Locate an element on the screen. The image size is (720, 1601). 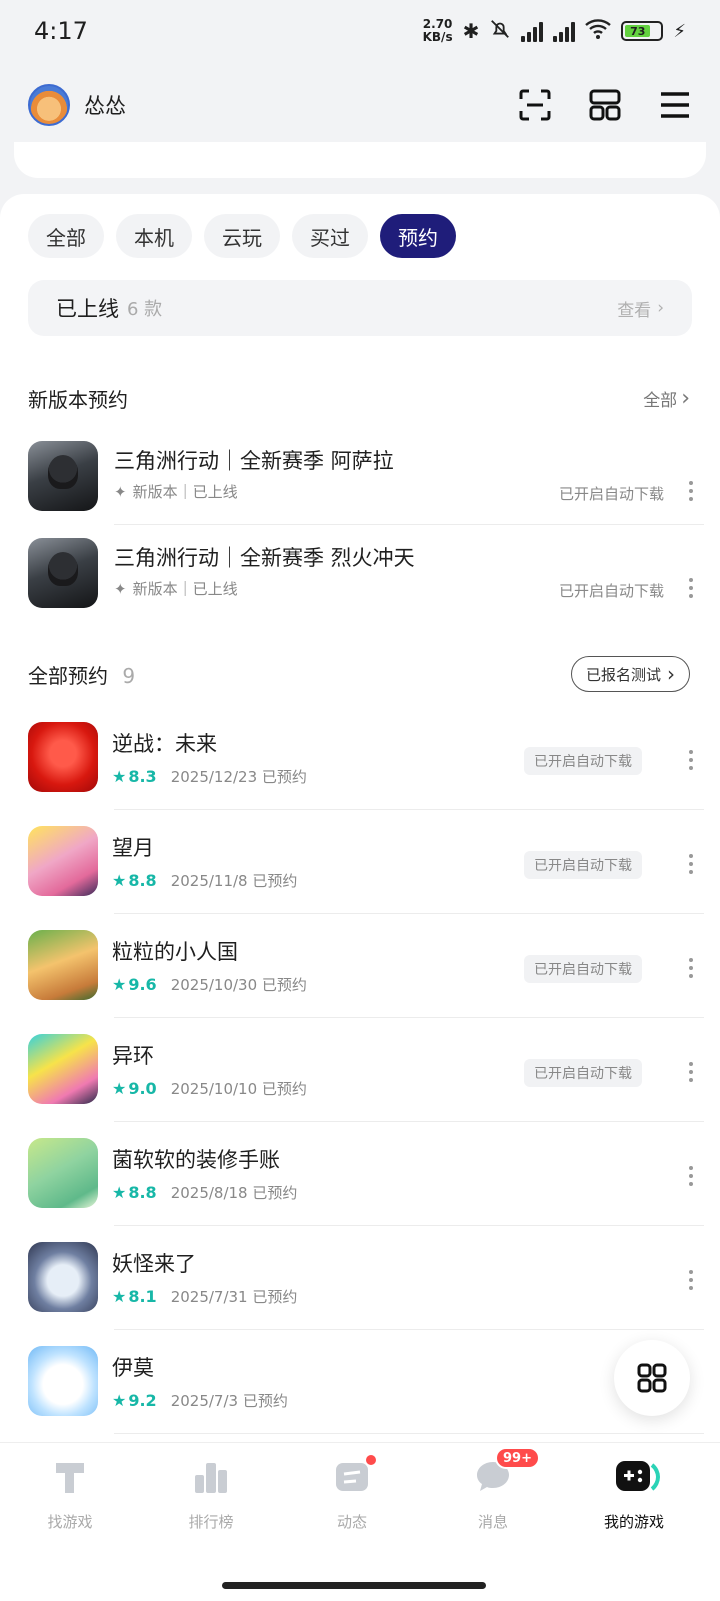
username: 怂怂 is located at coordinates (105, 105).